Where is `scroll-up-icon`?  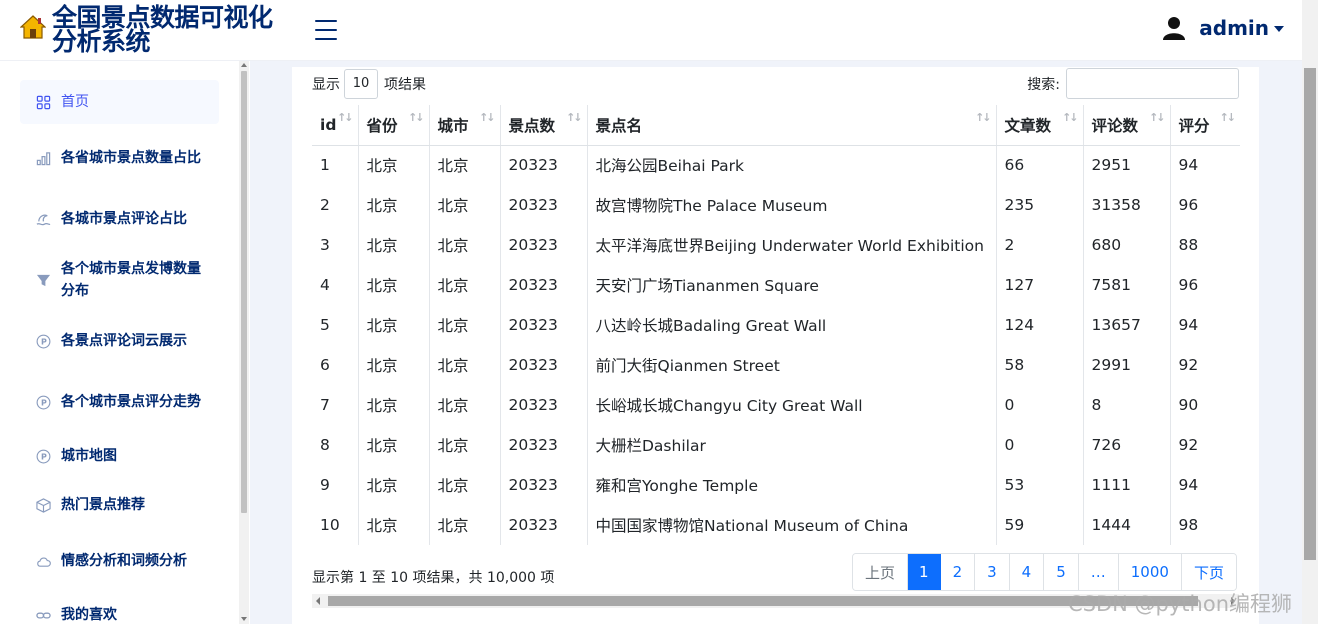
scroll-up-icon is located at coordinates (244, 65).